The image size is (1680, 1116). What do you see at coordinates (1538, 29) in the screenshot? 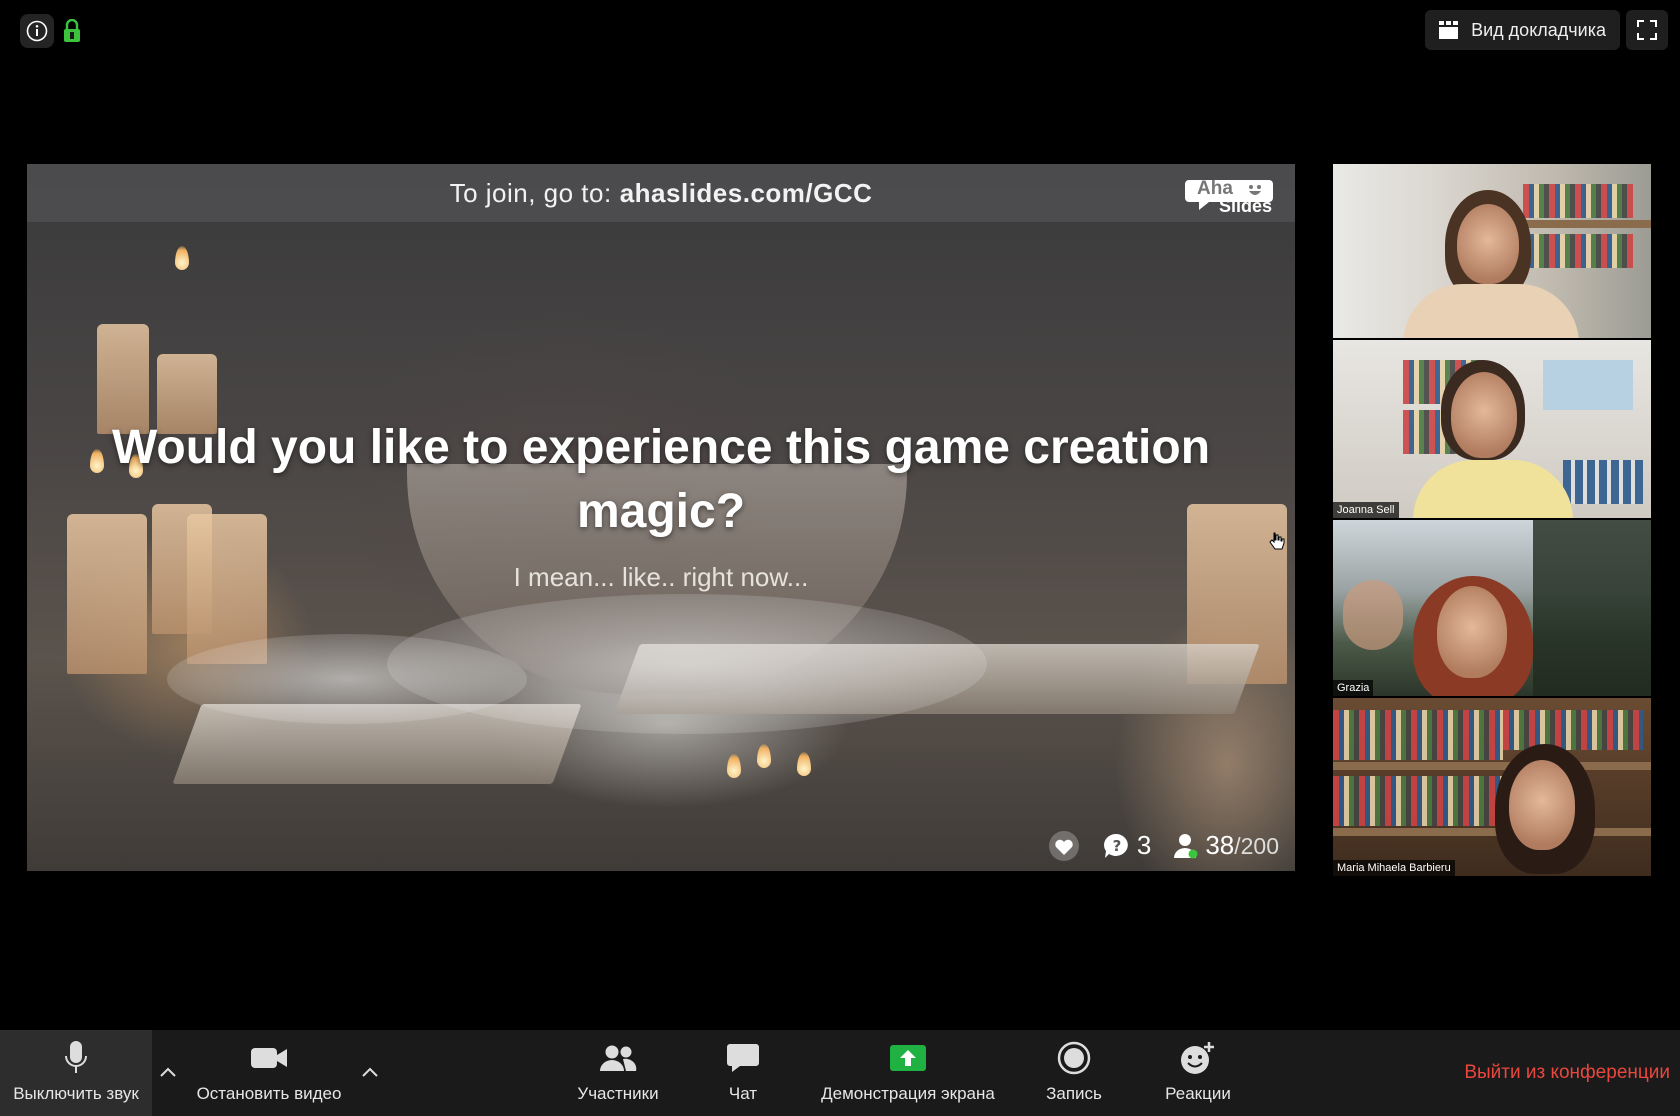
I see `speaker-view-label: Вид докладчика` at bounding box center [1538, 29].